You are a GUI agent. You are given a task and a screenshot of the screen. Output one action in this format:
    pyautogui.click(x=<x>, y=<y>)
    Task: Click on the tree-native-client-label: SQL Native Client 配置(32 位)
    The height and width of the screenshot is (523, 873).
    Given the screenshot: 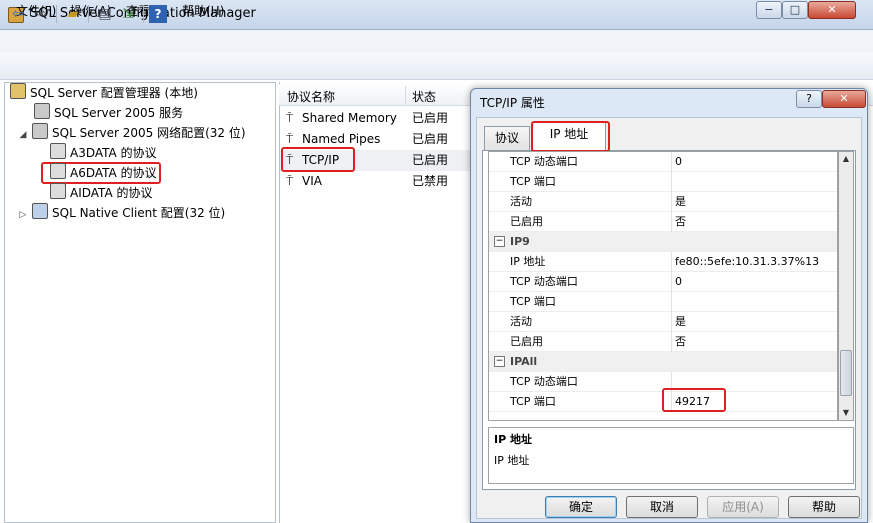 What is the action you would take?
    pyautogui.click(x=139, y=213)
    